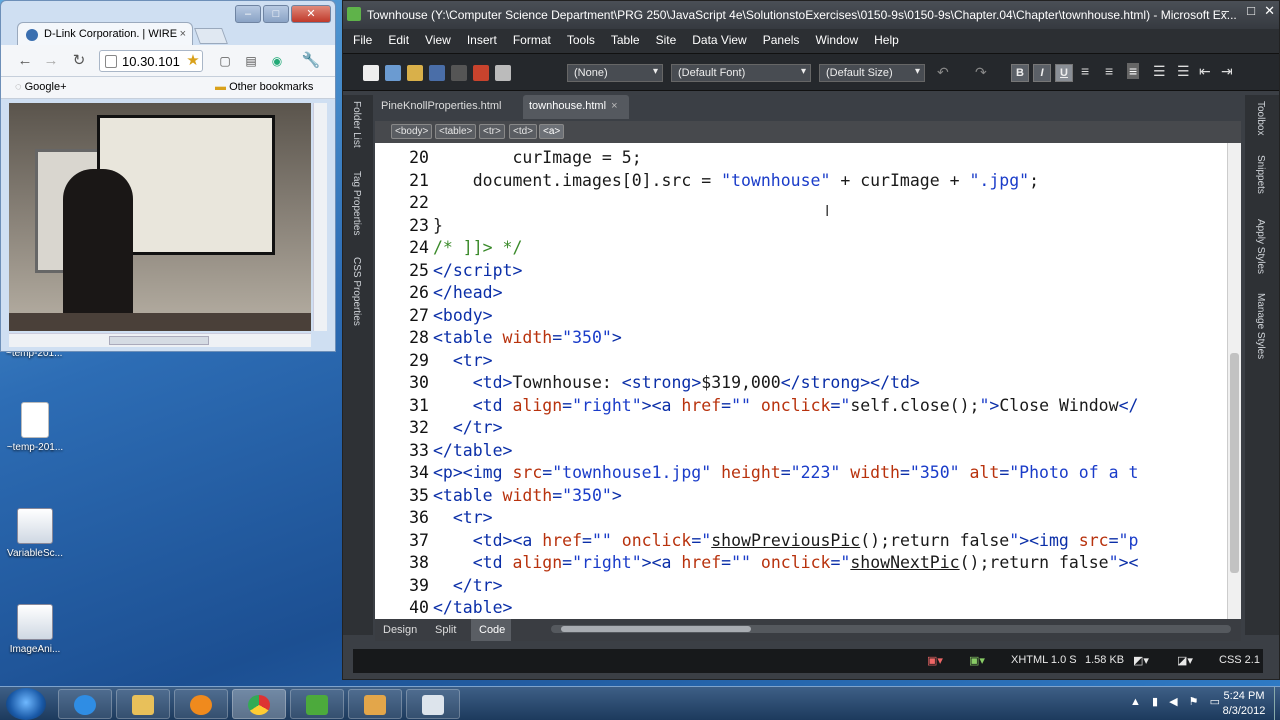  What do you see at coordinates (1260, 246) in the screenshot?
I see `apply-styles-tab: Apply Styles` at bounding box center [1260, 246].